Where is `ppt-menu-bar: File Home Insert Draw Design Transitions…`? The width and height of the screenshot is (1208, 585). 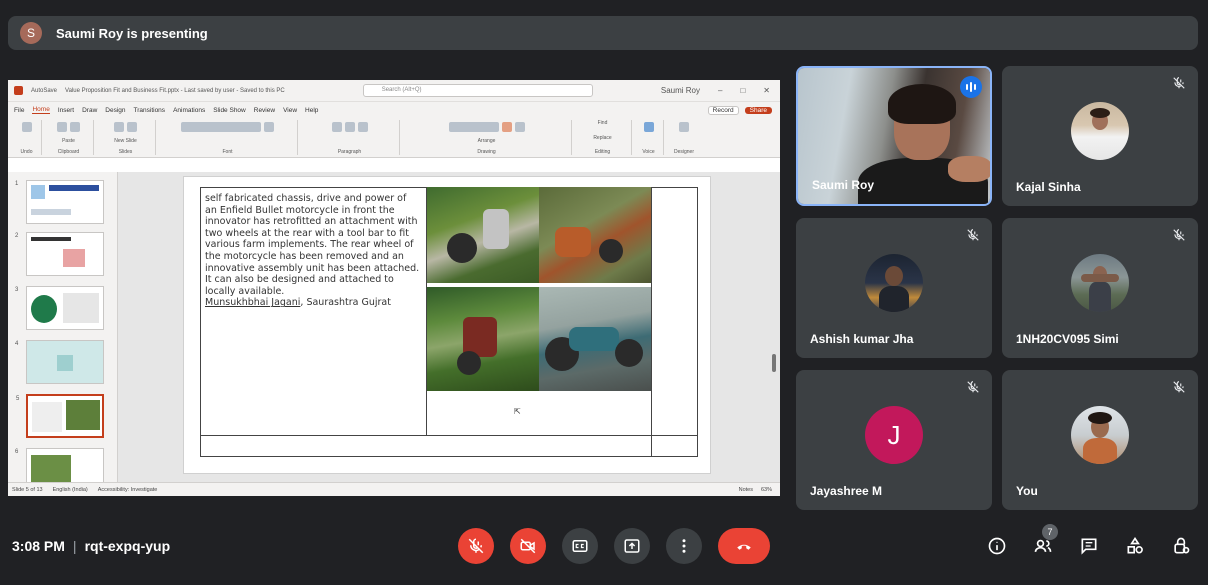 ppt-menu-bar: File Home Insert Draw Design Transitions… is located at coordinates (394, 110).